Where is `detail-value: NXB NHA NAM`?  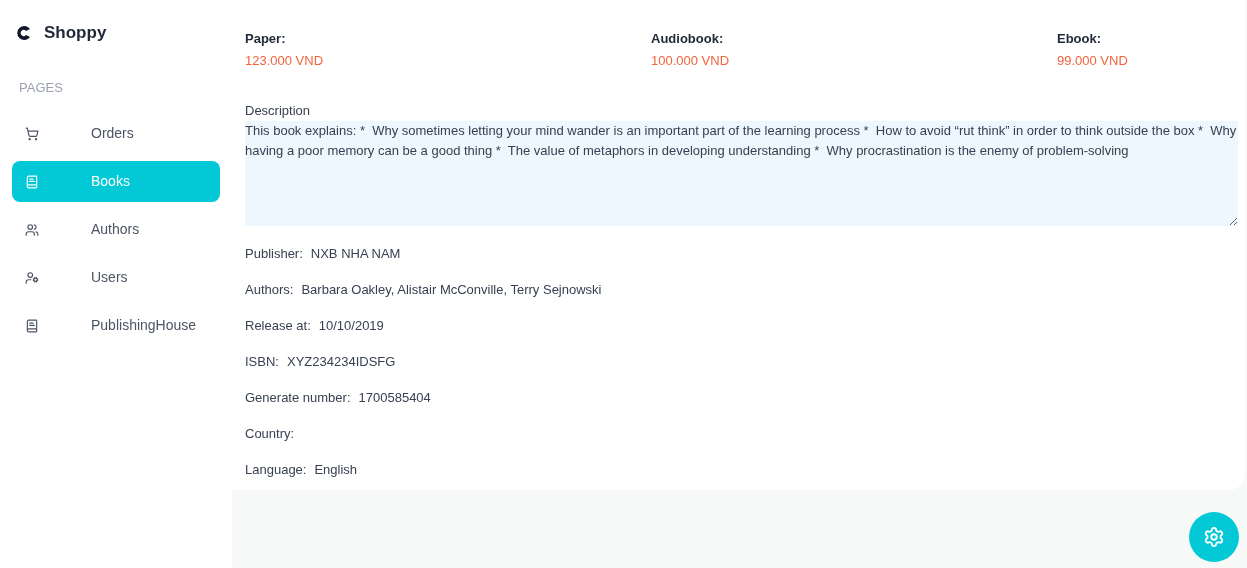 detail-value: NXB NHA NAM is located at coordinates (355, 254).